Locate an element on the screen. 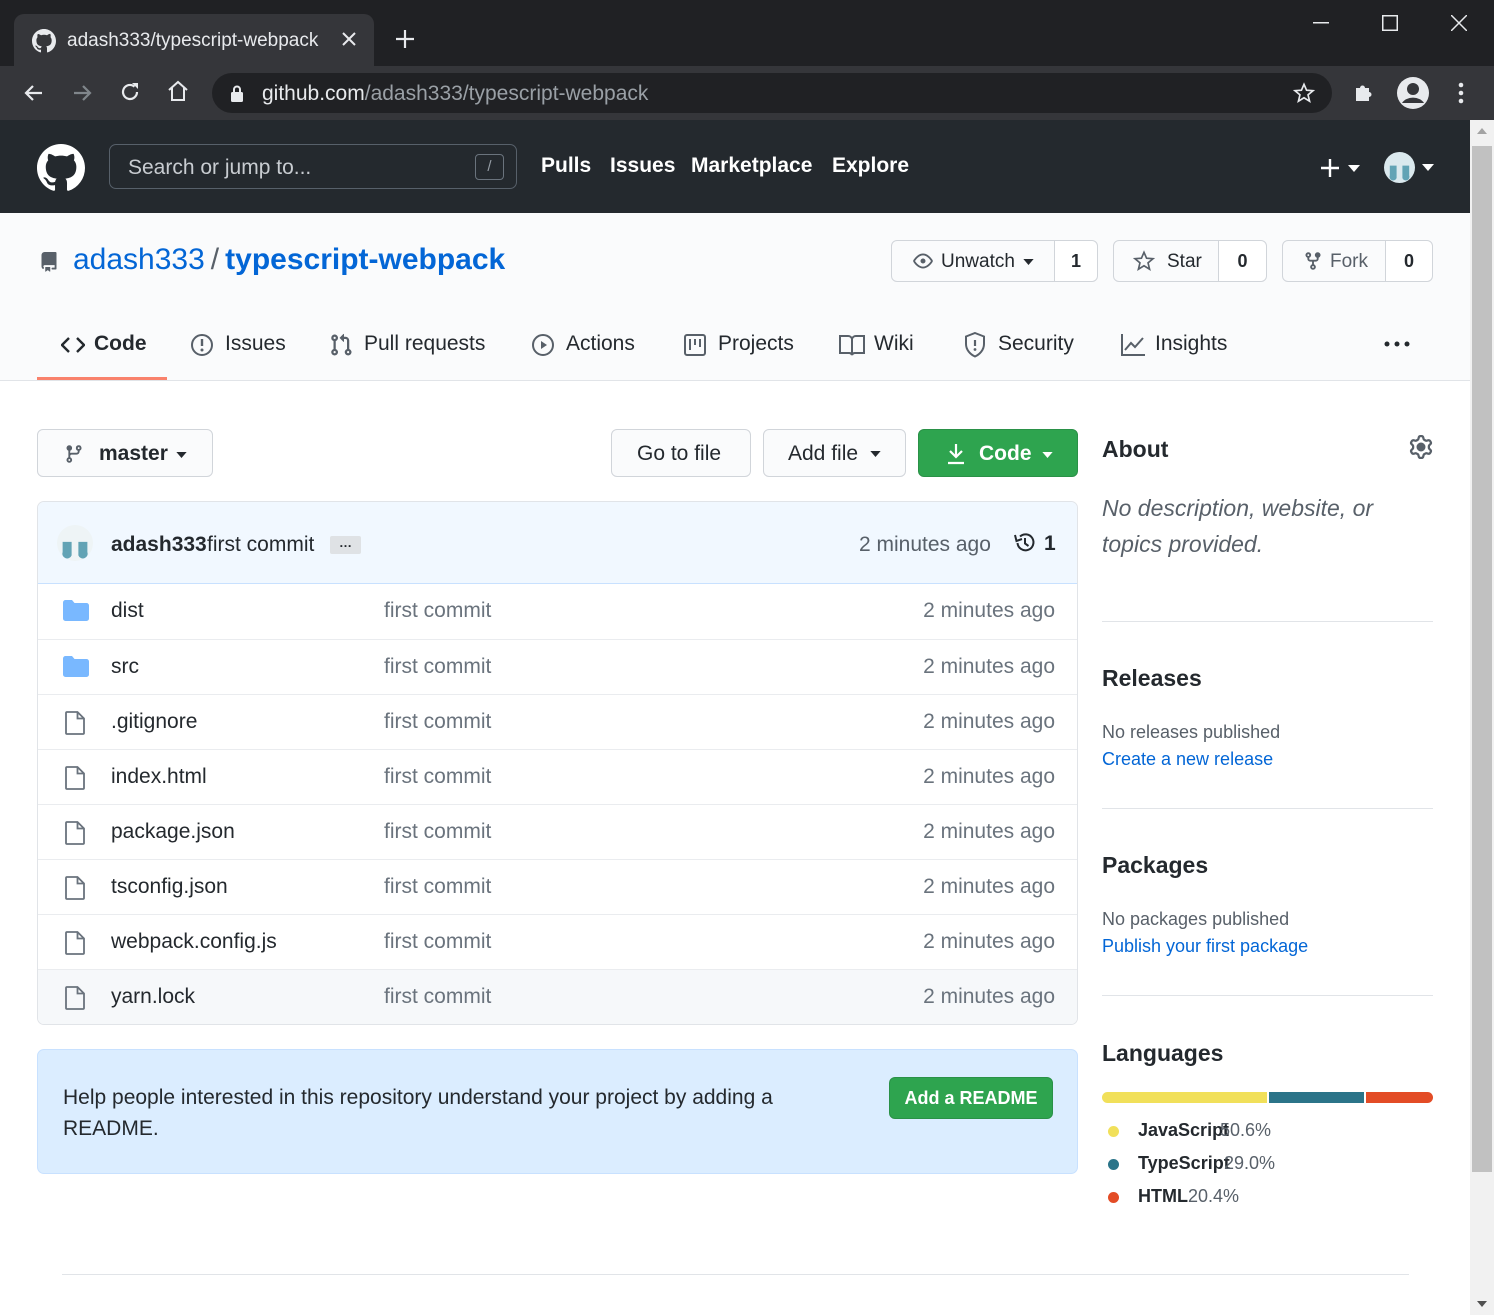  home-icon is located at coordinates (178, 91).